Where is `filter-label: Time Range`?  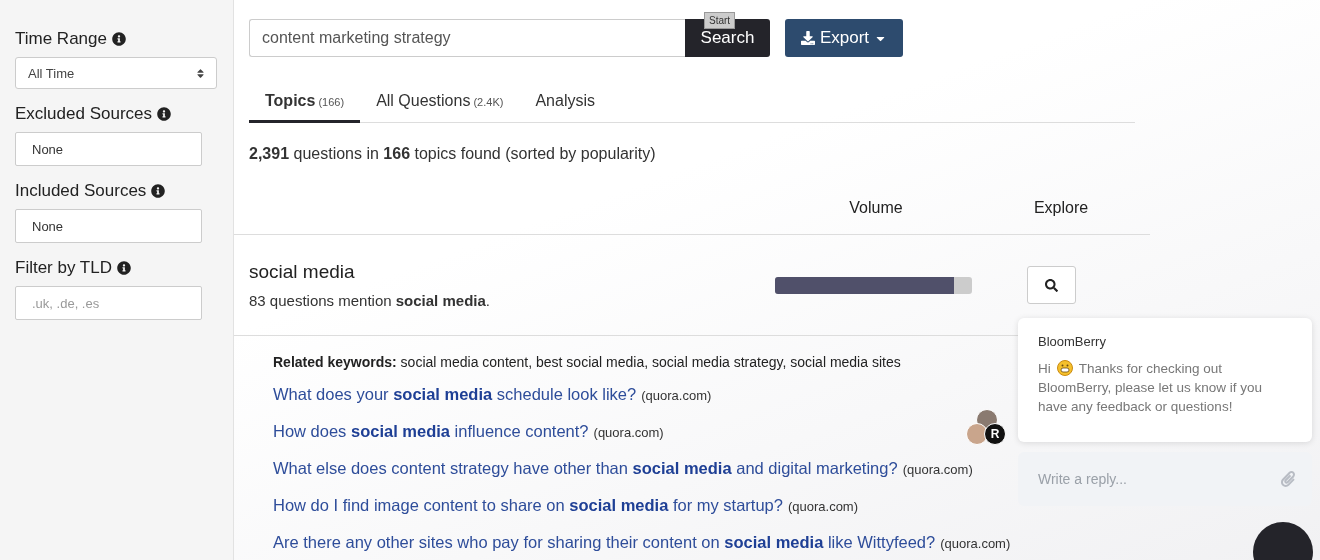
filter-label: Time Range is located at coordinates (61, 39).